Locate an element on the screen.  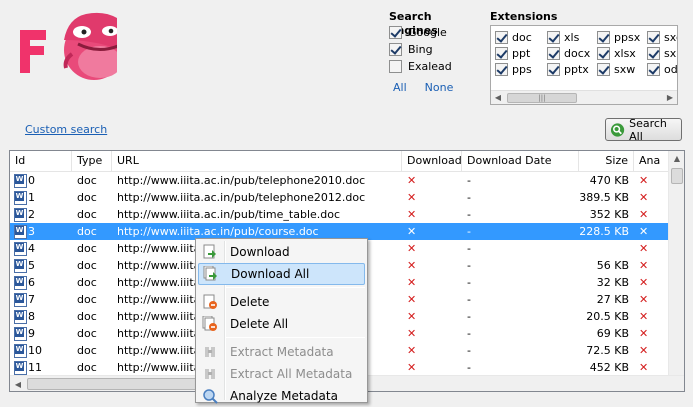
col-size: Size is located at coordinates (606, 161).